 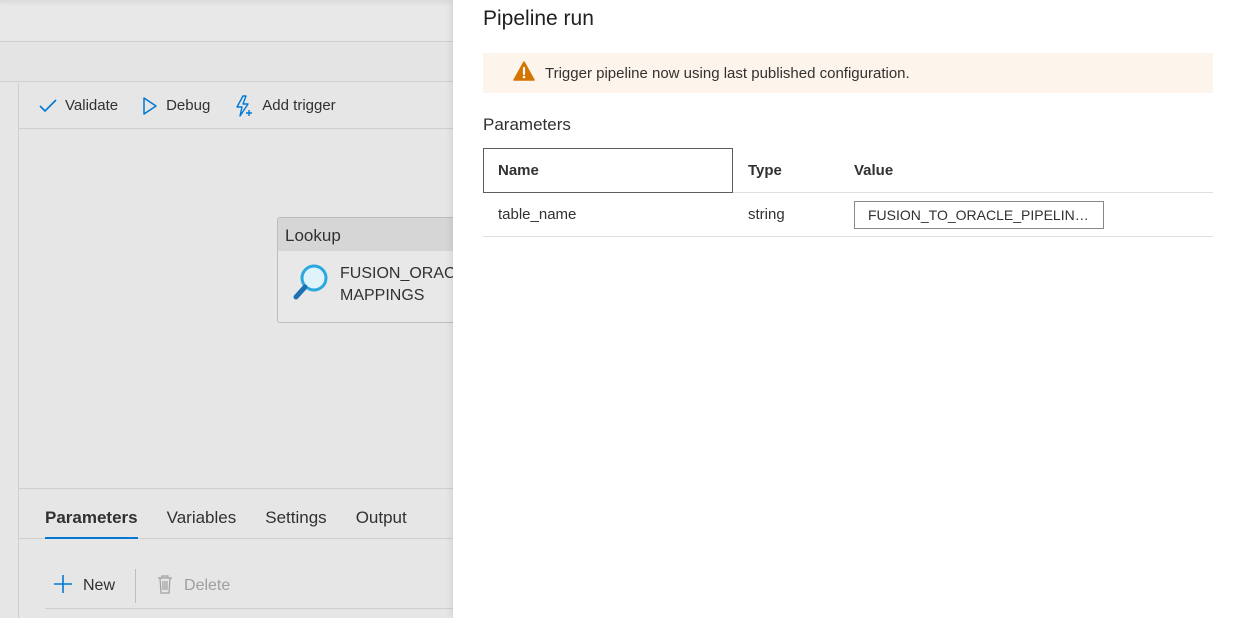 I want to click on activity-name: FUSION_ORAC MAPPINGS, so click(x=396, y=285).